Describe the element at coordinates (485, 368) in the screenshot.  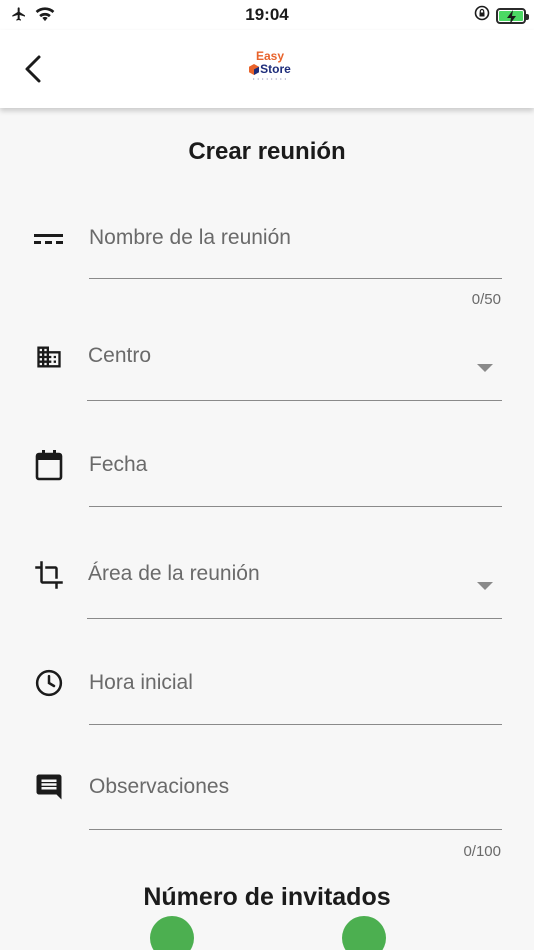
I see `center-dropdown-arrow` at that location.